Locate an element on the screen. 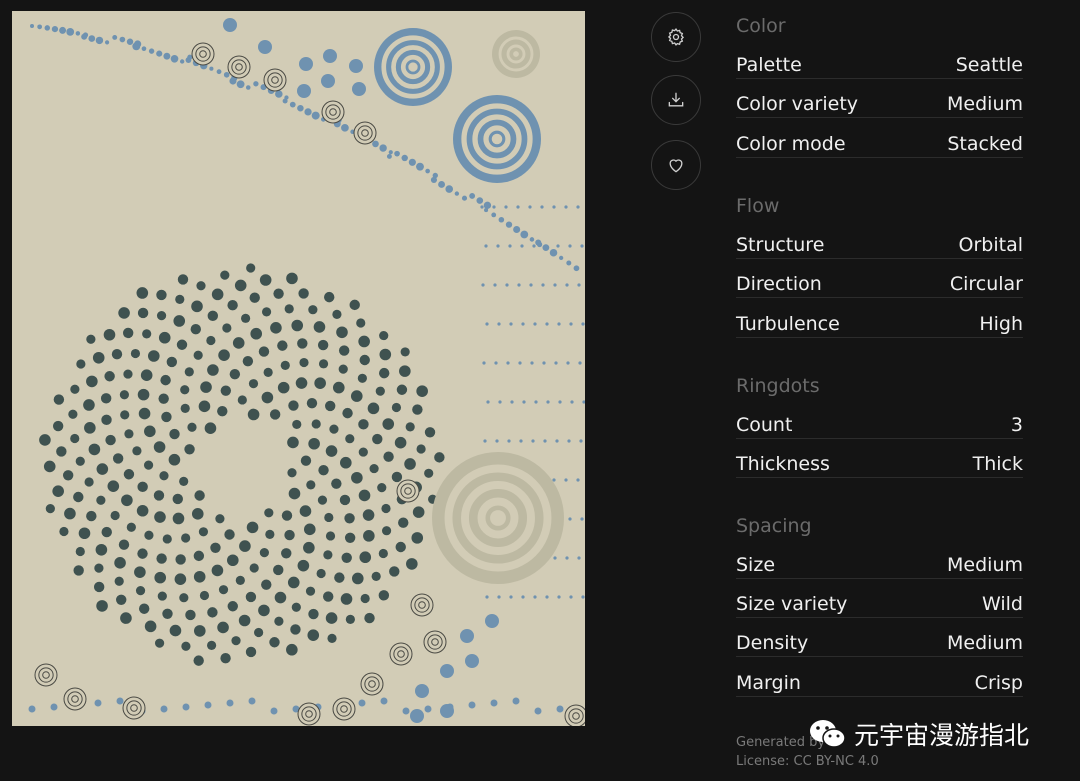 The image size is (1080, 781). favorite-button is located at coordinates (676, 165).